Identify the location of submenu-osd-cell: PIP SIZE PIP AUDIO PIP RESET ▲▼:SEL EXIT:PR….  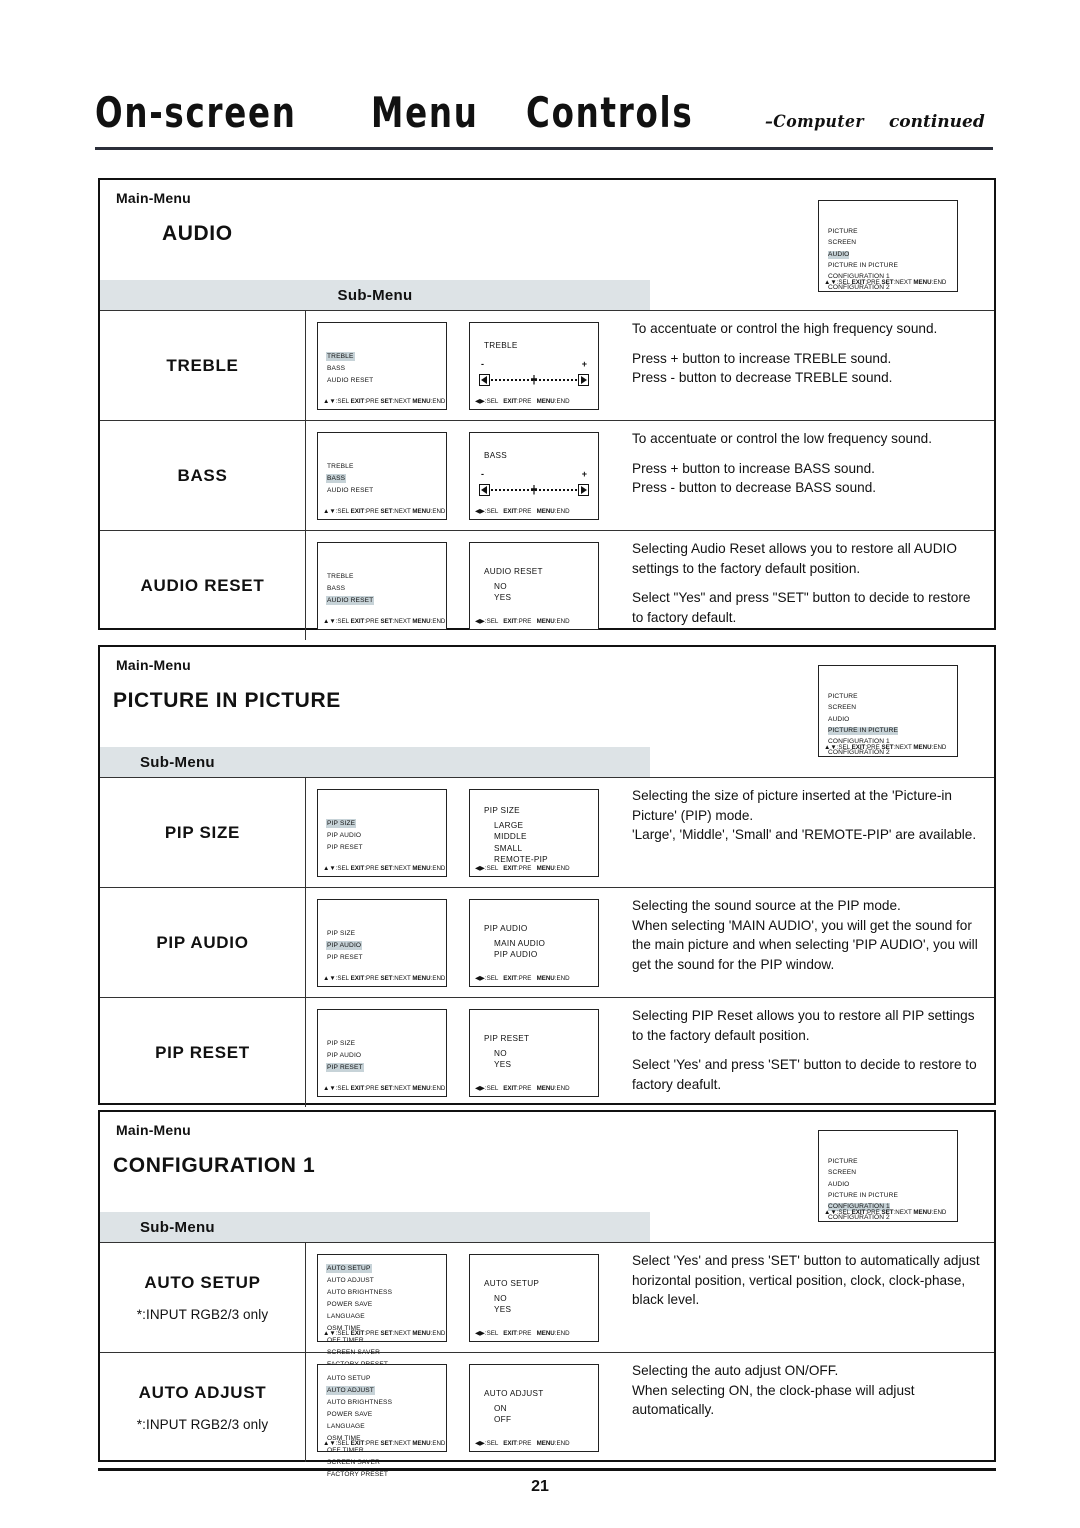
(382, 942).